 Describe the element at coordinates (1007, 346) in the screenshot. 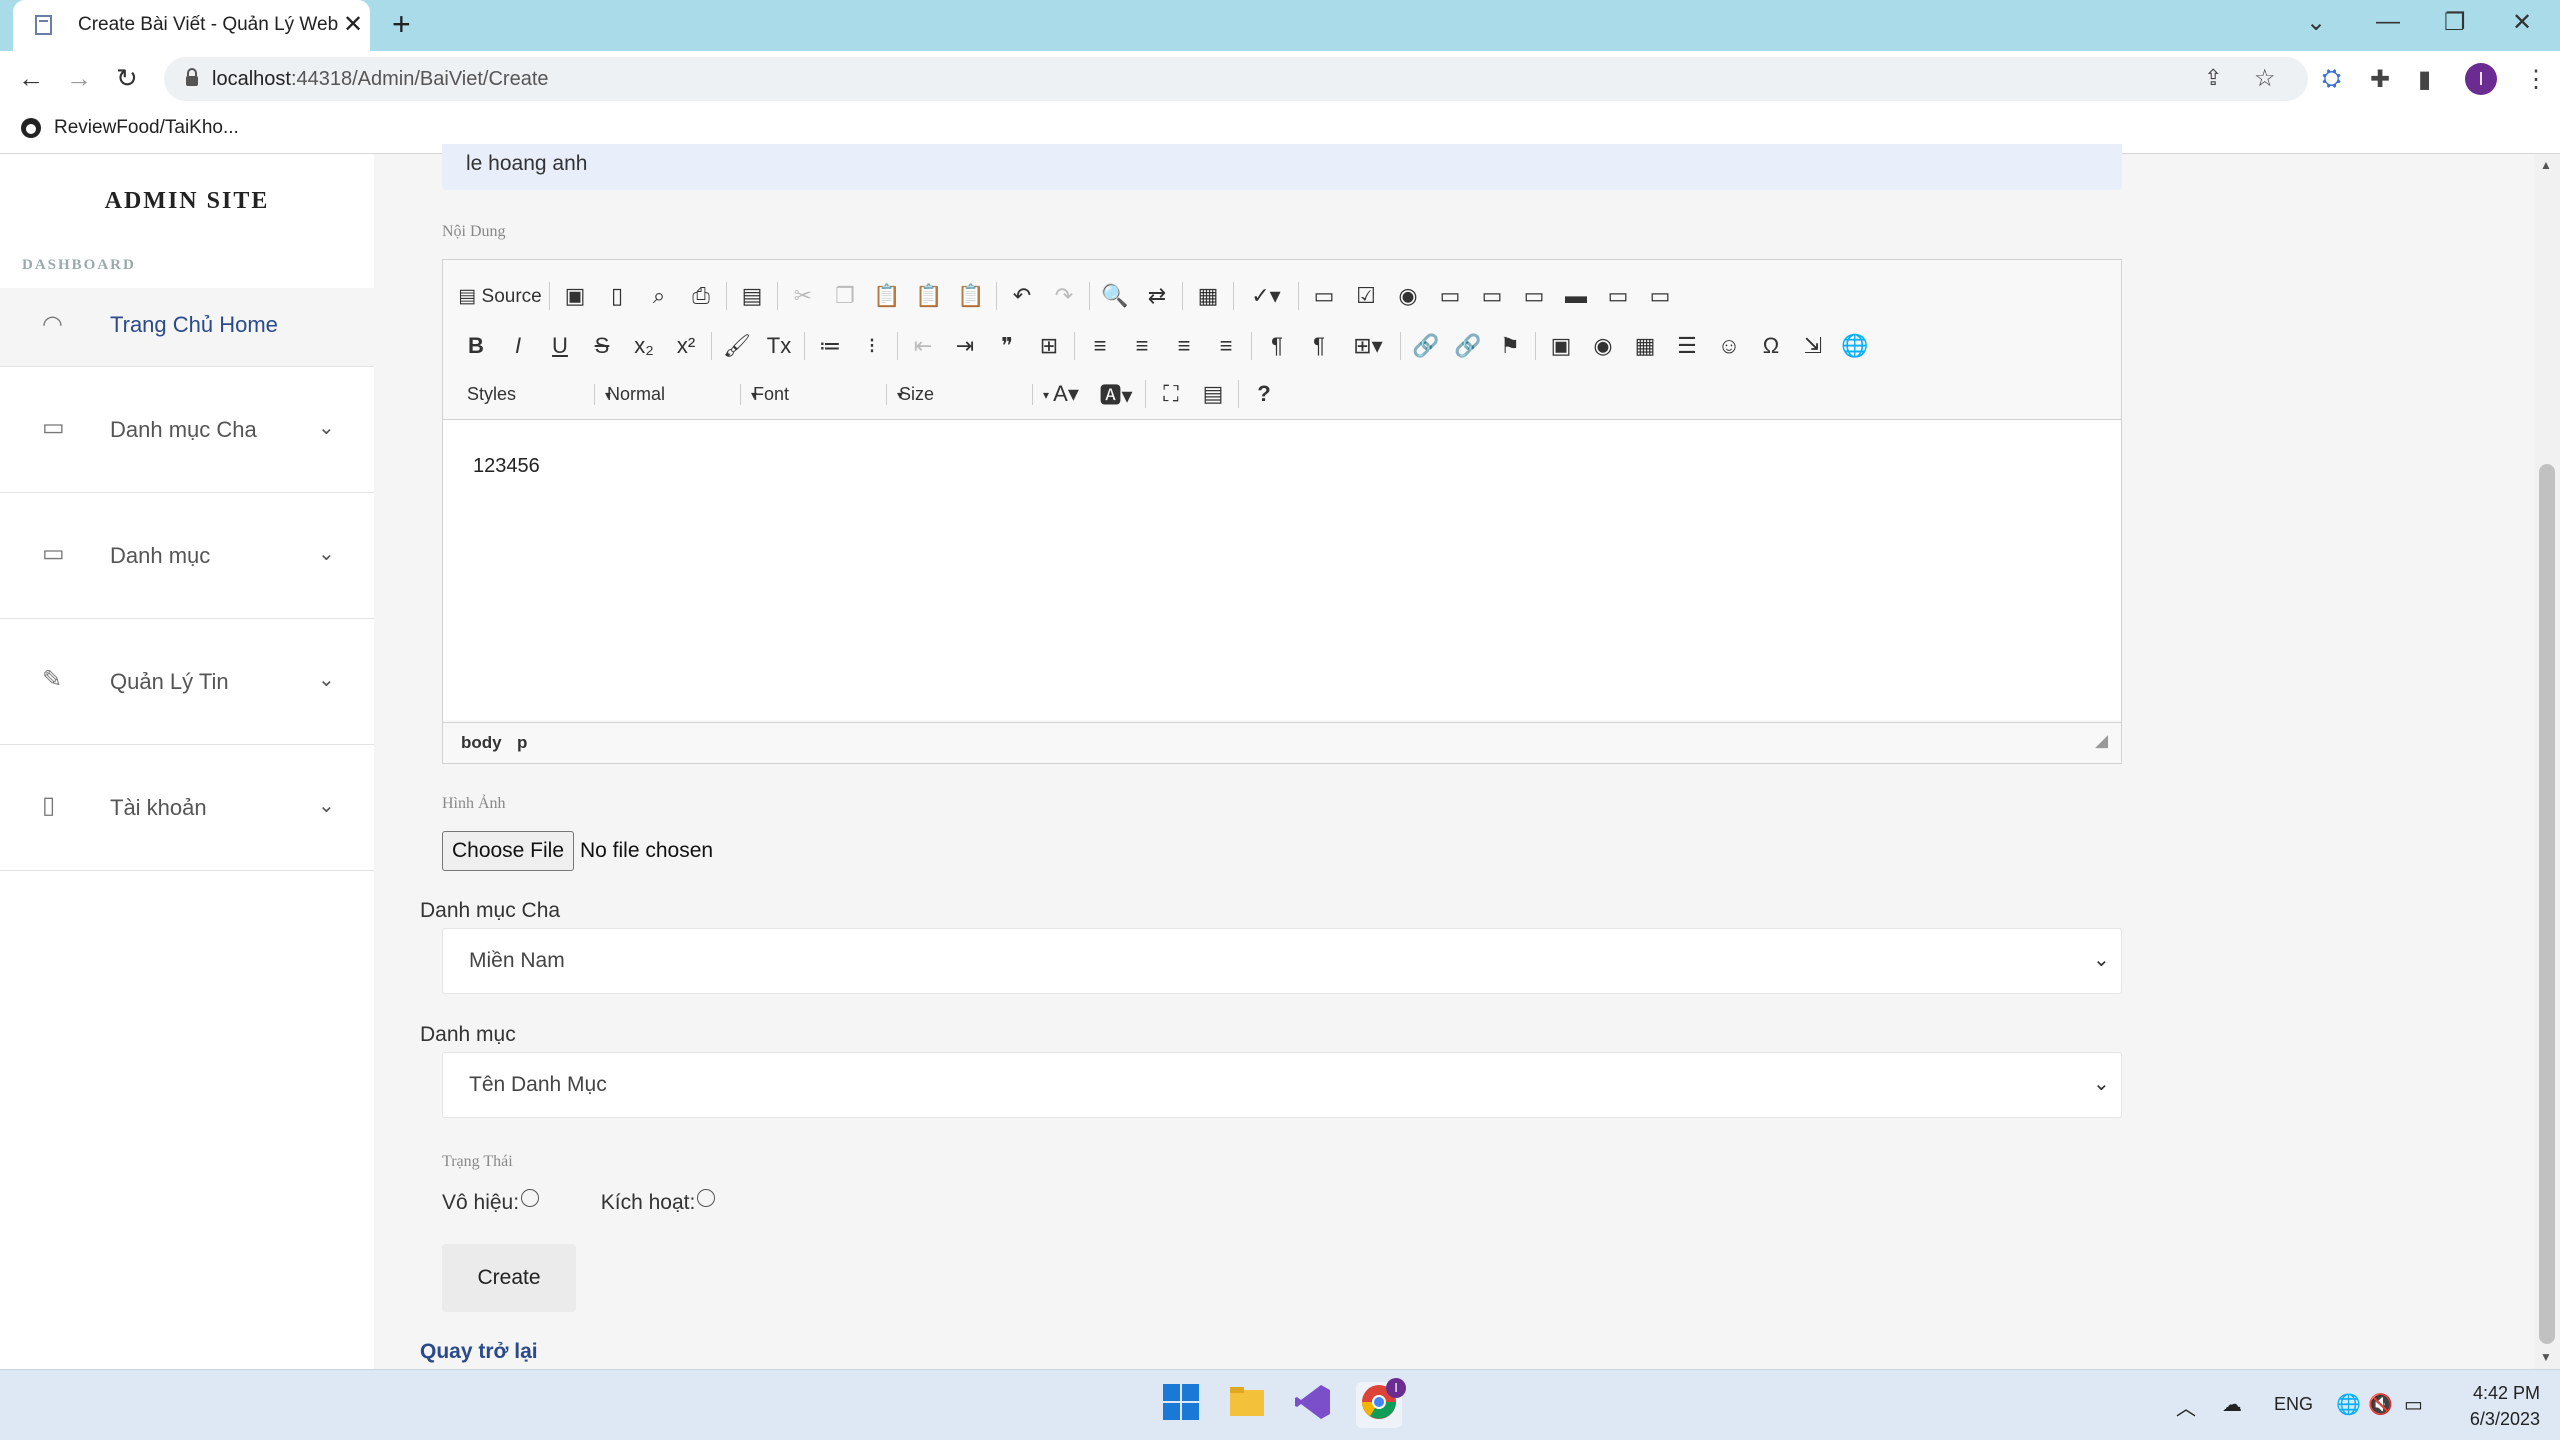

I see `blockquote-icon: ❞` at that location.